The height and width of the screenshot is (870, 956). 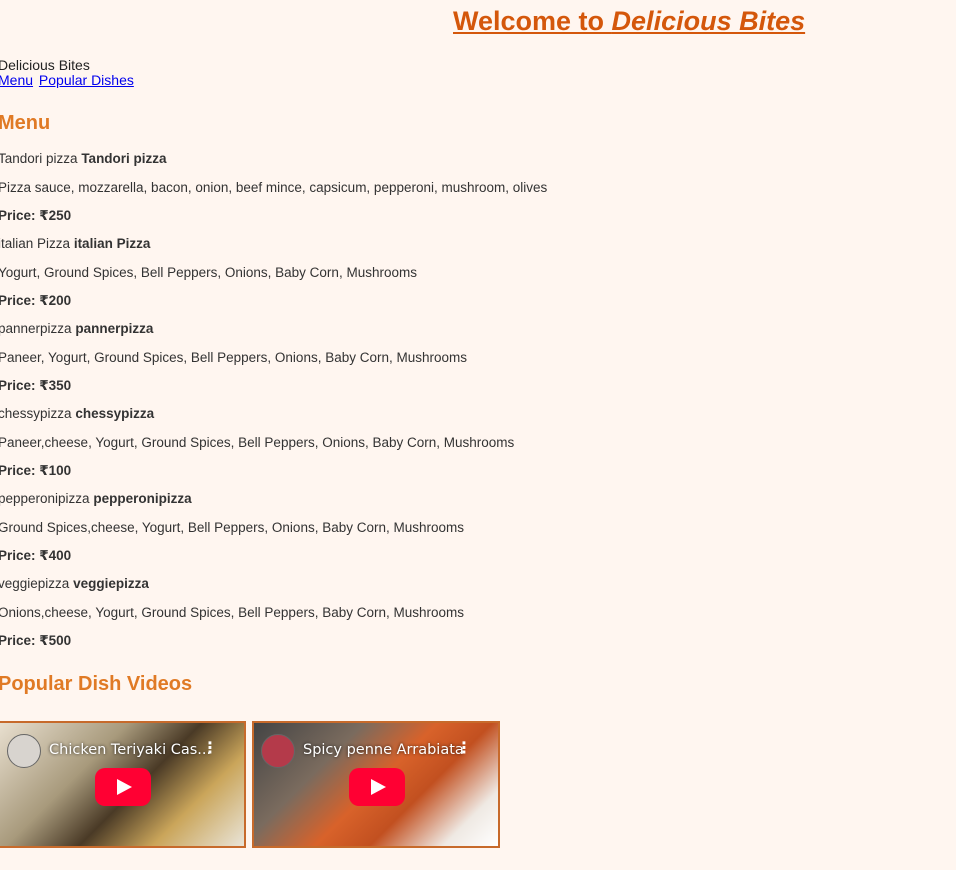 What do you see at coordinates (36, 385) in the screenshot?
I see `dish-price: Price: ₹350` at bounding box center [36, 385].